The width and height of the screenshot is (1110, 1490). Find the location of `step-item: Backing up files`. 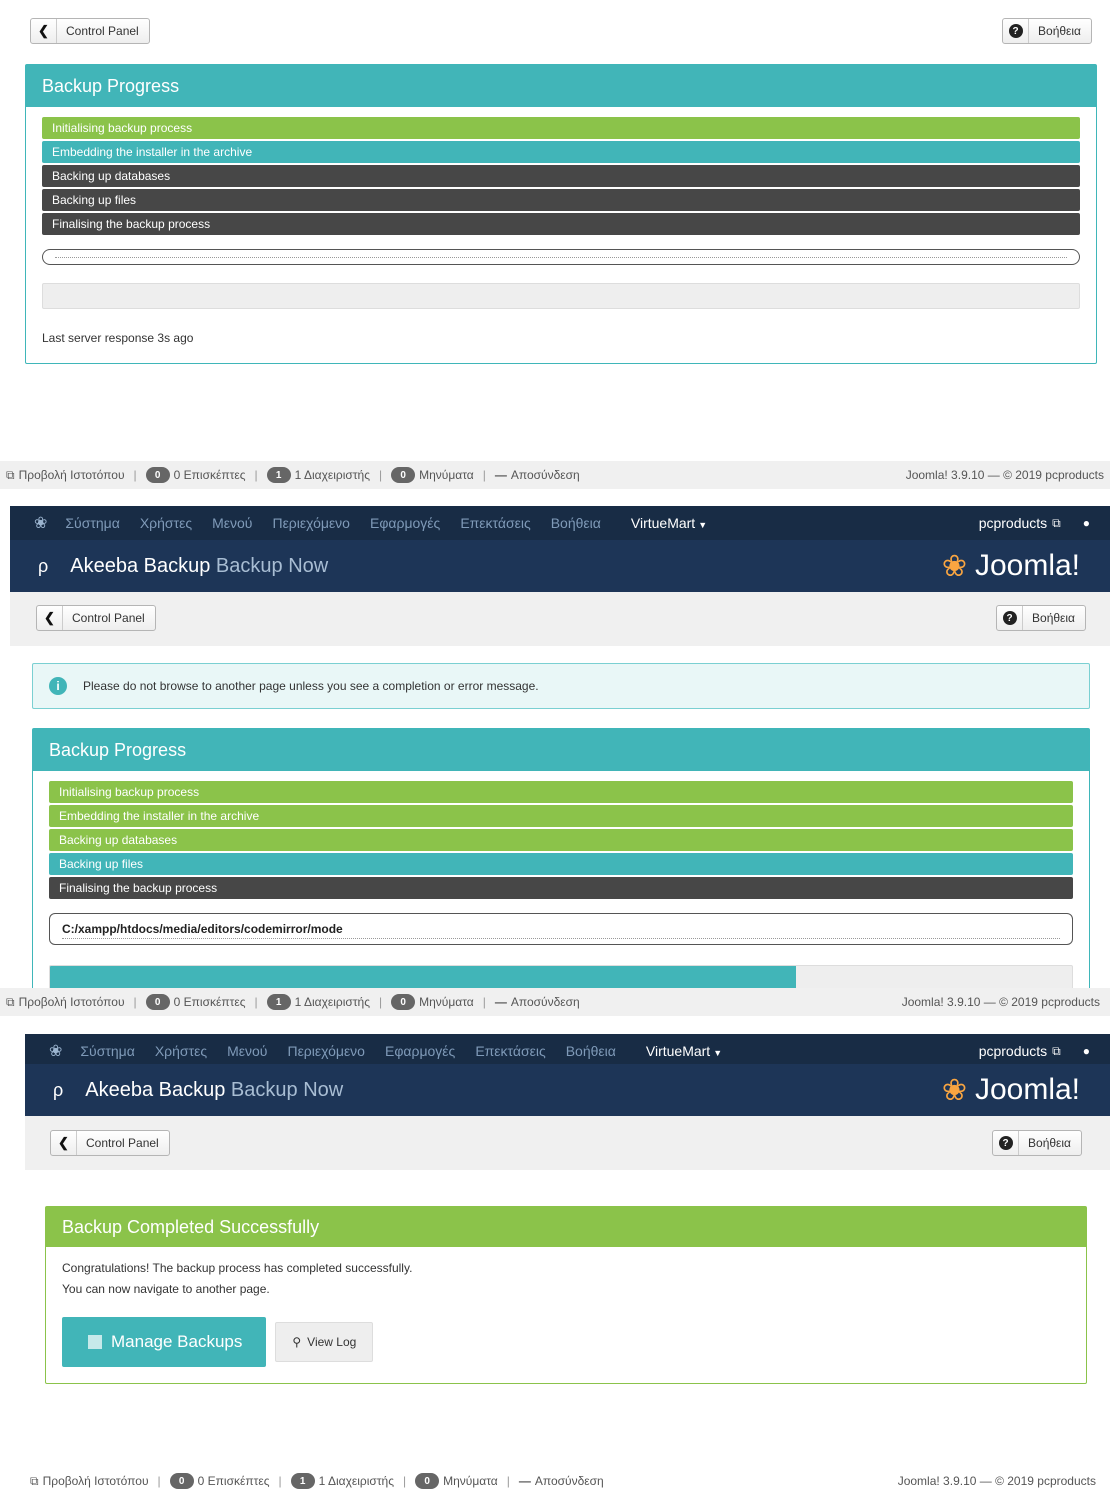

step-item: Backing up files is located at coordinates (561, 864).